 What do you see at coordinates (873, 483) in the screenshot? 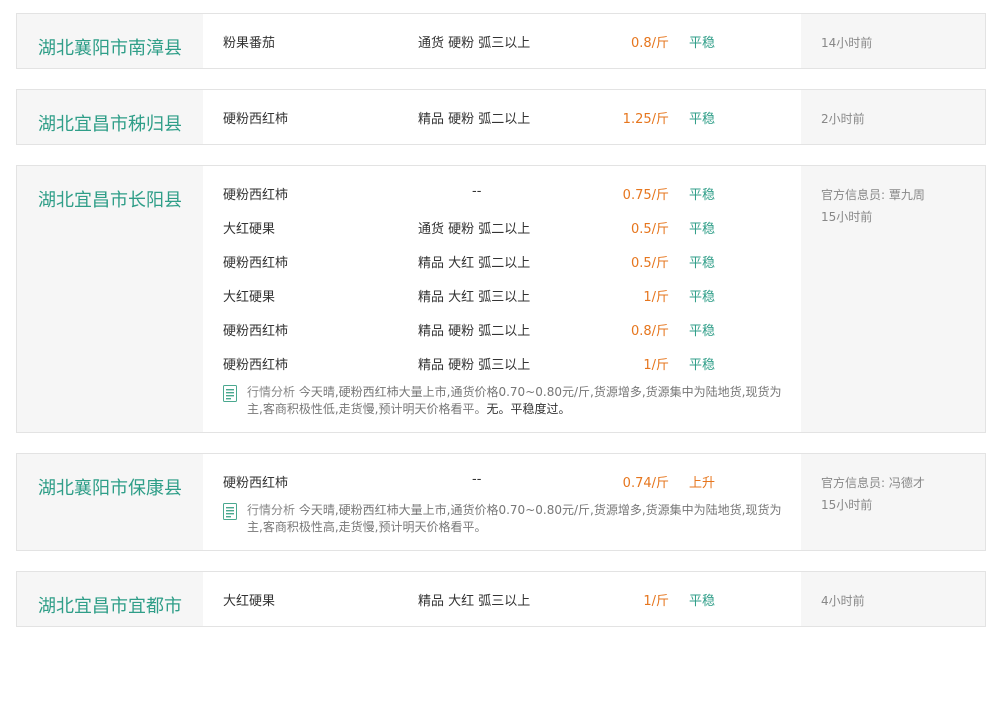
I see `reporter-name: 官方信息员: 冯德才` at bounding box center [873, 483].